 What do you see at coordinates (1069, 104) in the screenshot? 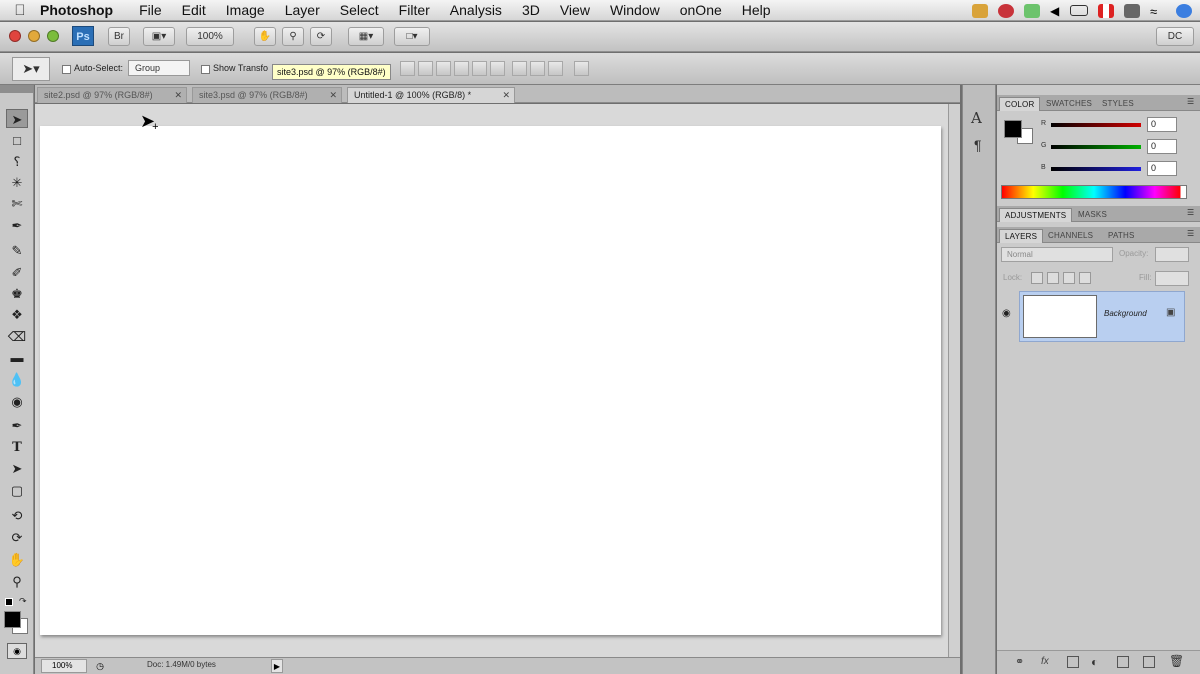
I see `tab-swatches: SWATCHES` at bounding box center [1069, 104].